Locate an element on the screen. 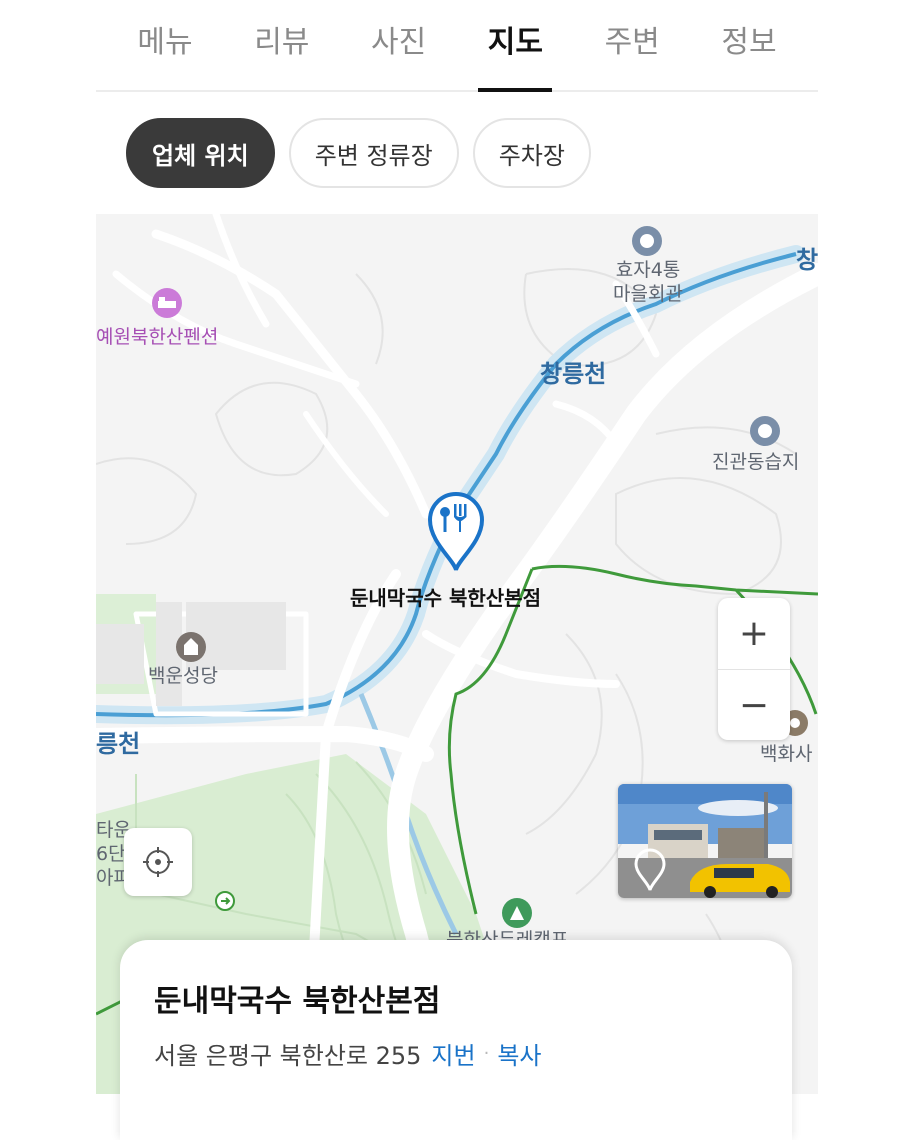  tab-photos: 사진 is located at coordinates (399, 45).